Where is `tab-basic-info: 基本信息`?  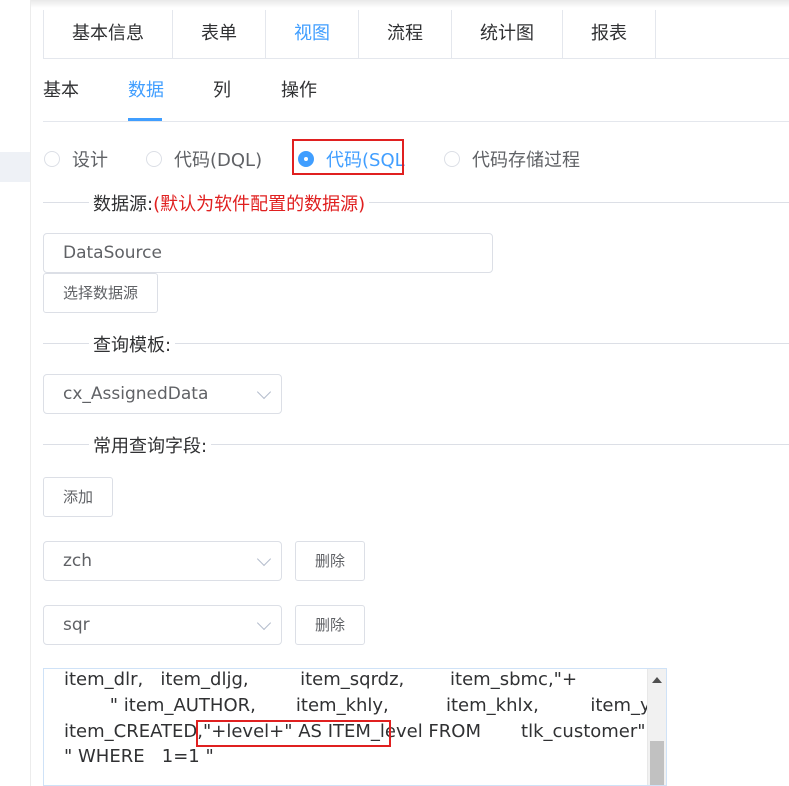
tab-basic-info: 基本信息 is located at coordinates (108, 34).